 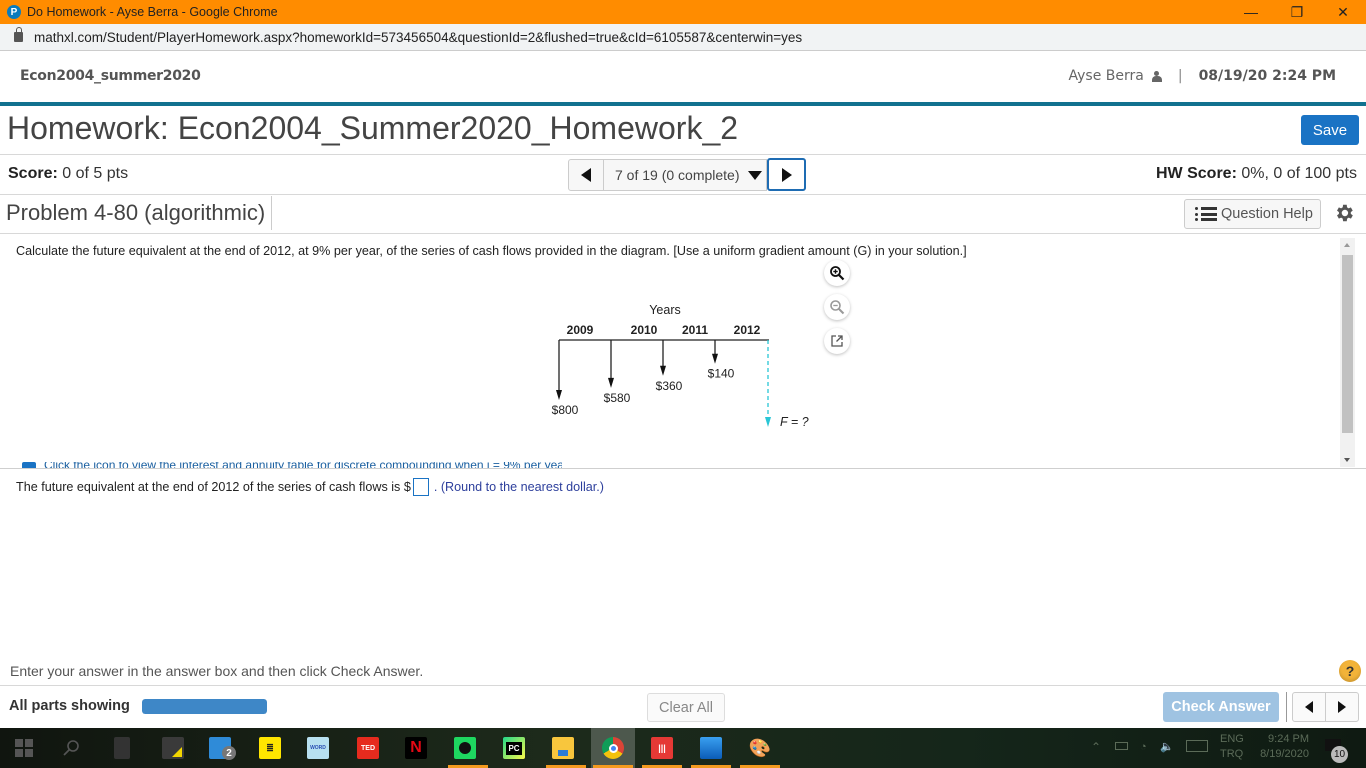 What do you see at coordinates (18, 34) in the screenshot?
I see `lock-icon` at bounding box center [18, 34].